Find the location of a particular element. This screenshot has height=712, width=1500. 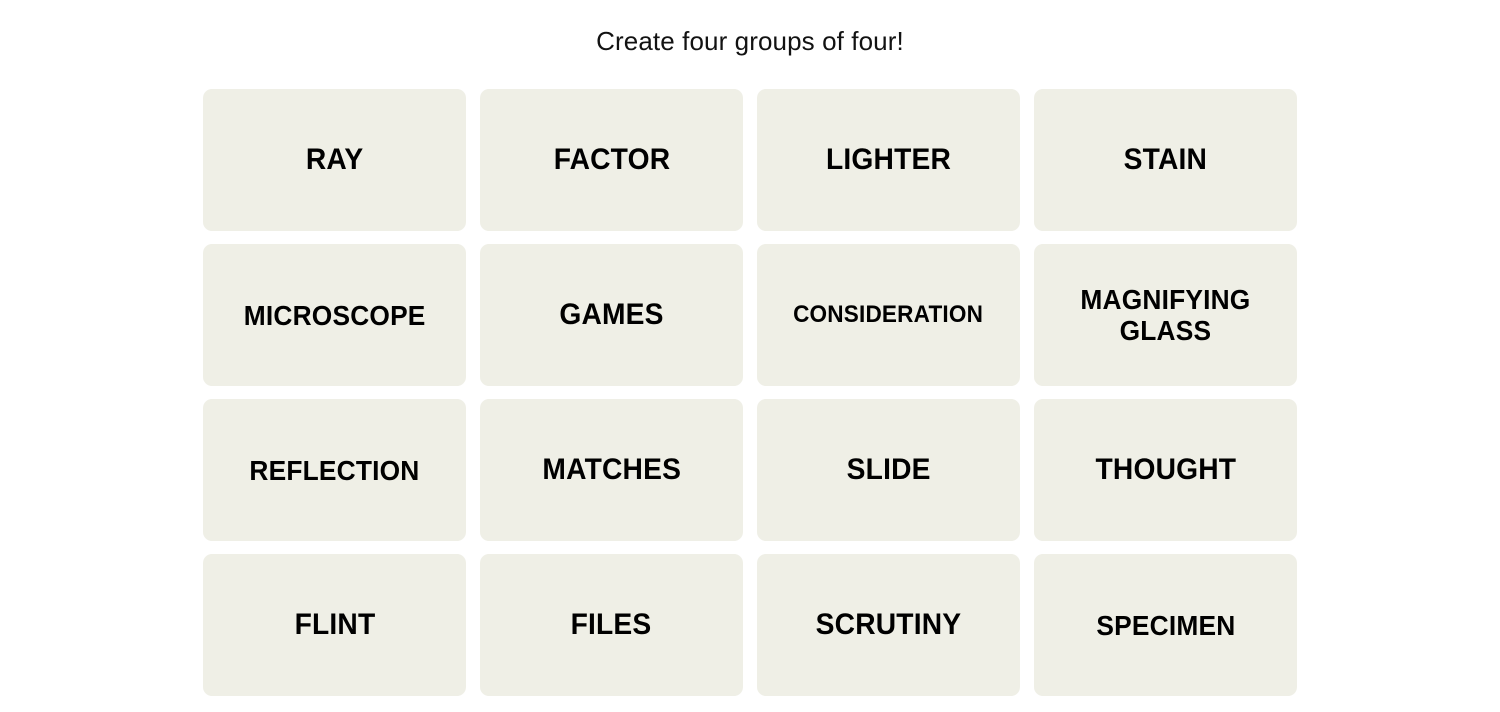

puzzle-tile: SCRUTINY is located at coordinates (888, 625).